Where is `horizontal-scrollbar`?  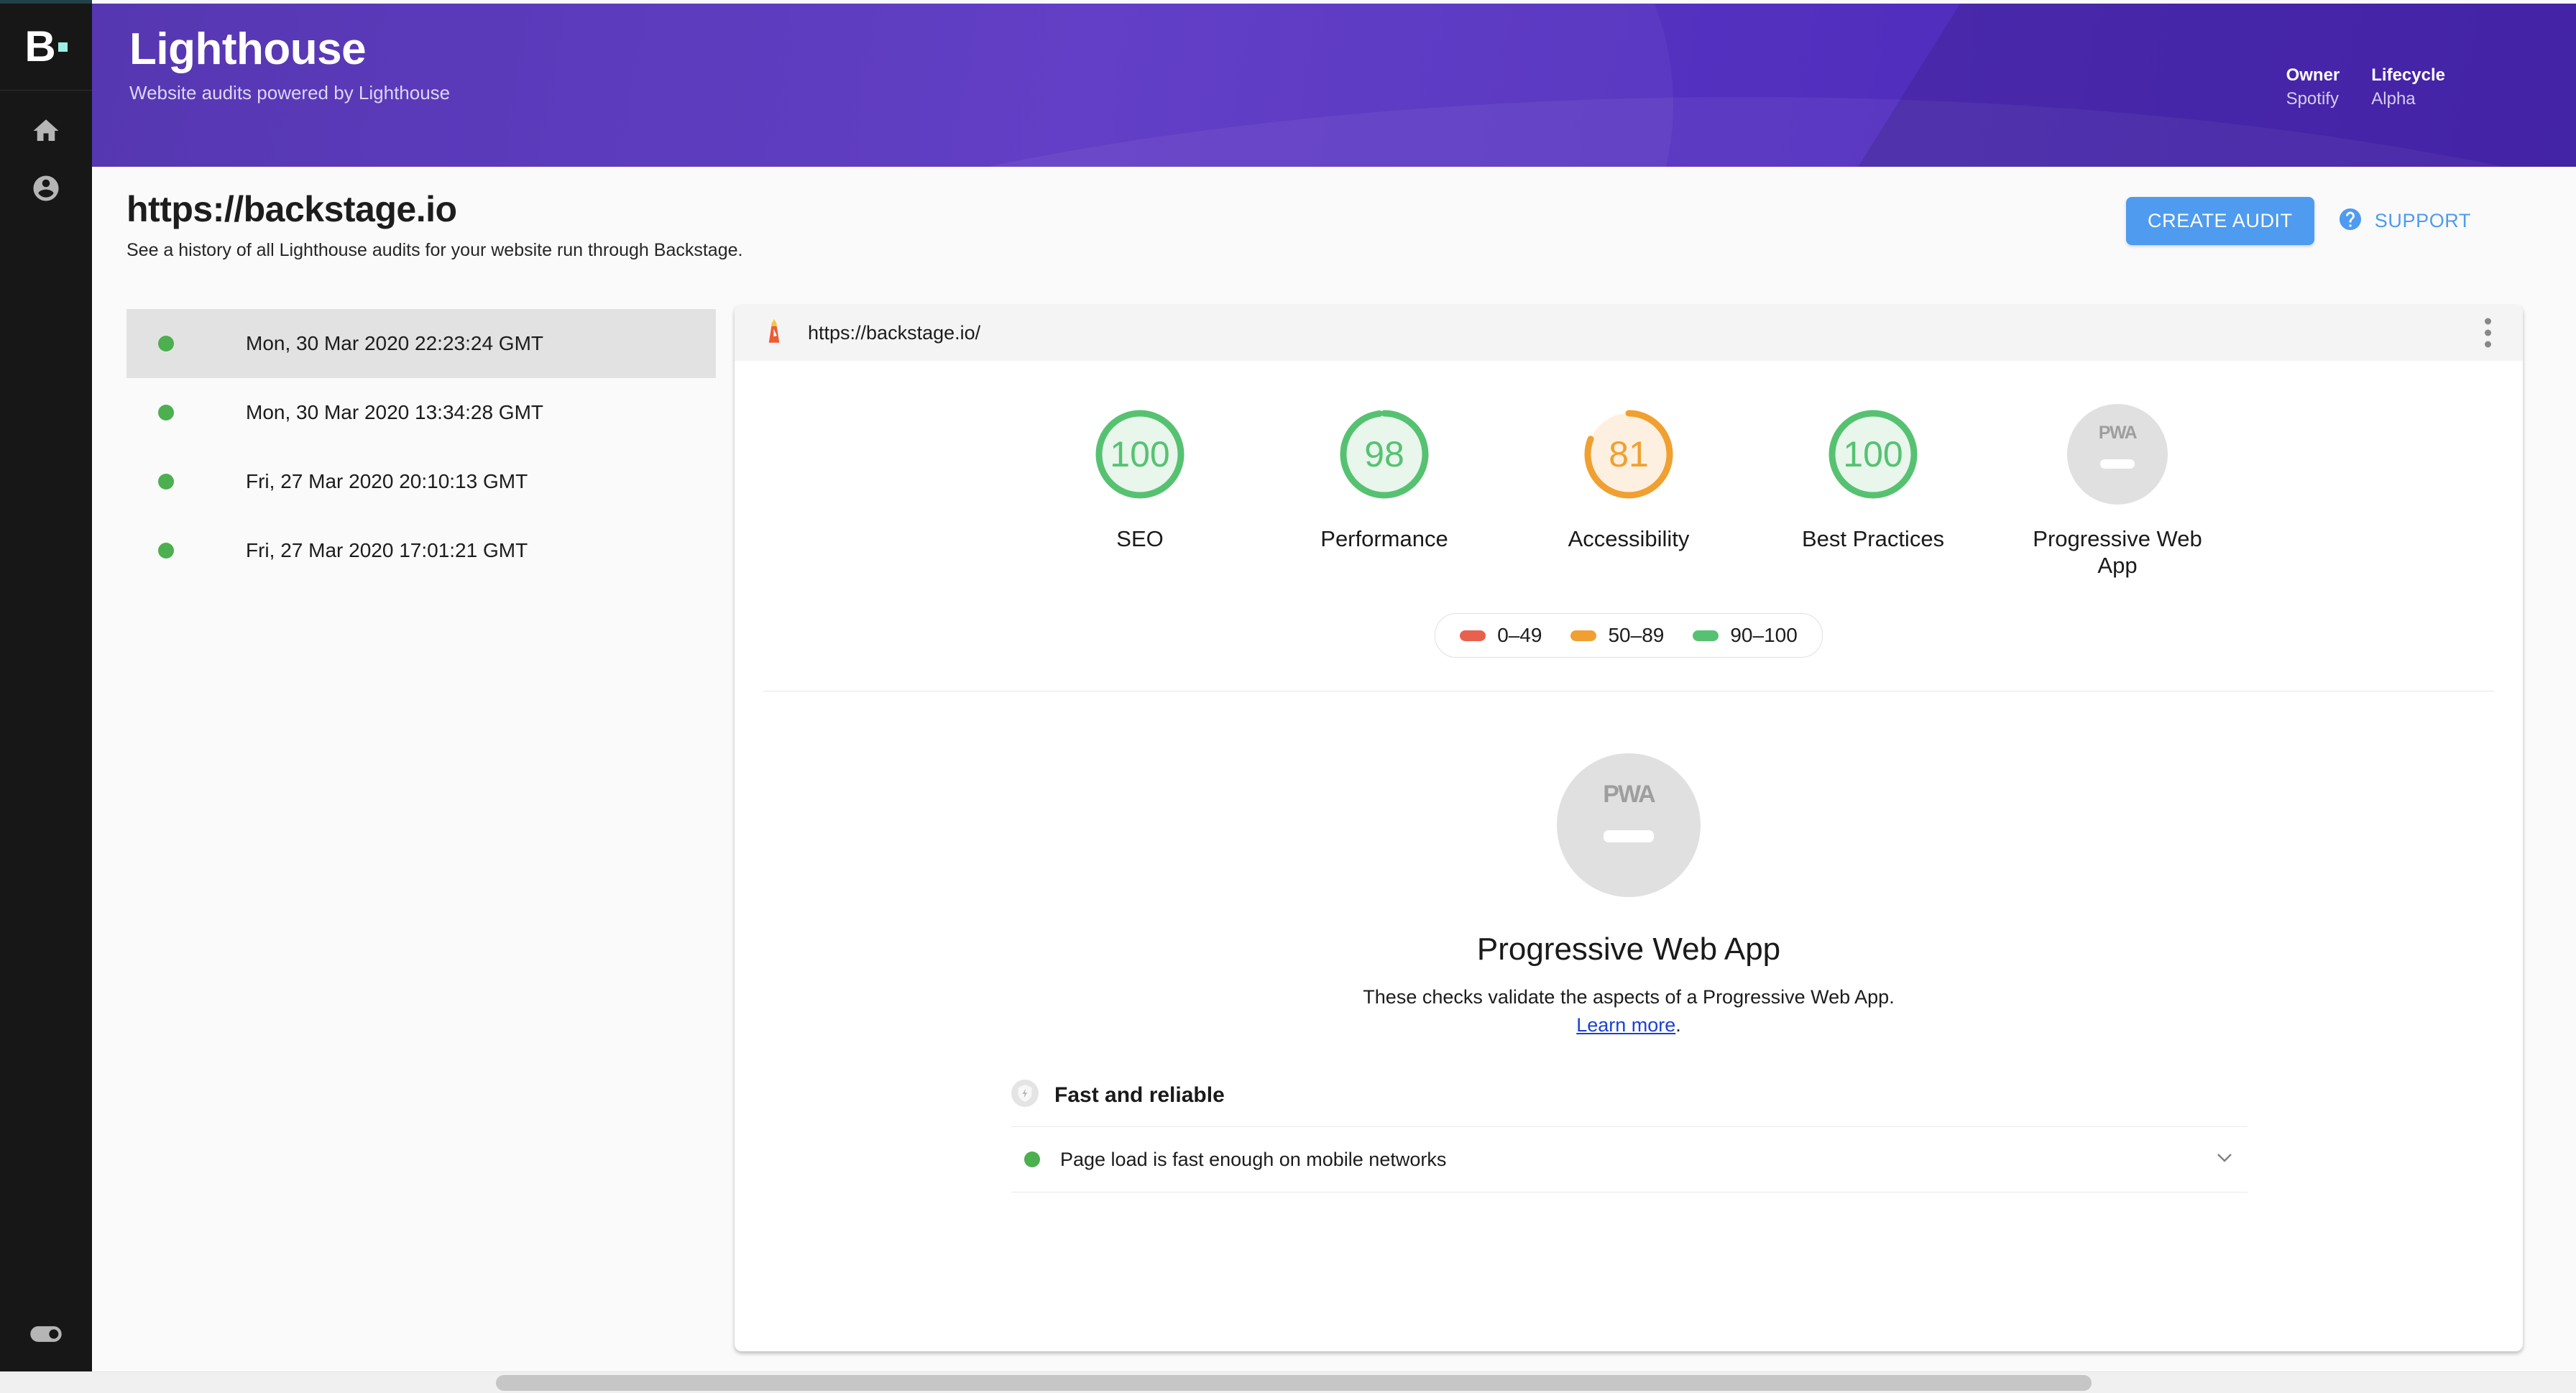 horizontal-scrollbar is located at coordinates (1288, 1382).